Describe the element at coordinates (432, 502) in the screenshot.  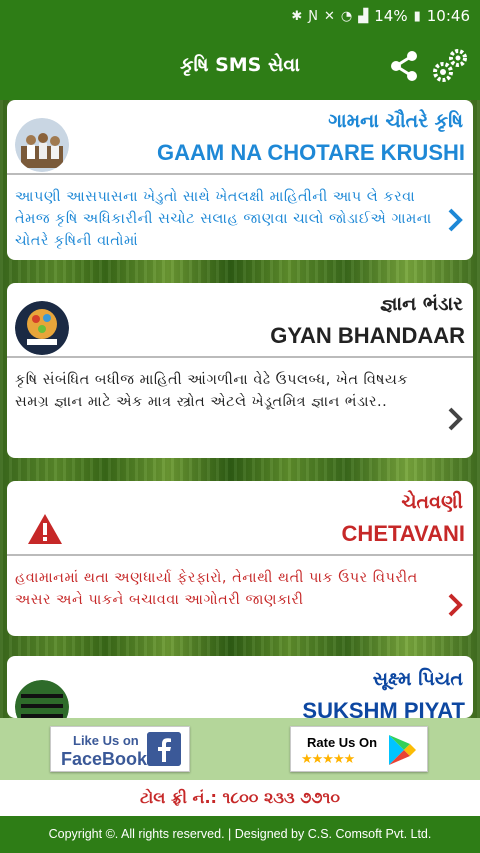
I see `card-title-gujarati: ચેતવણી` at that location.